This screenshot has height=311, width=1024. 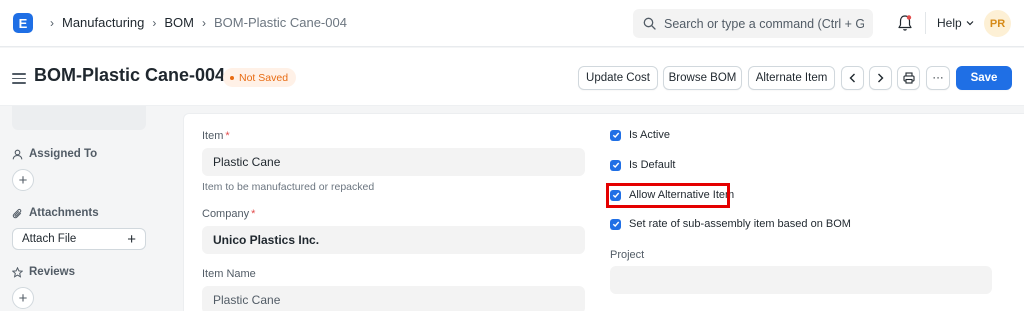 I want to click on navbar-divider, so click(x=925, y=23).